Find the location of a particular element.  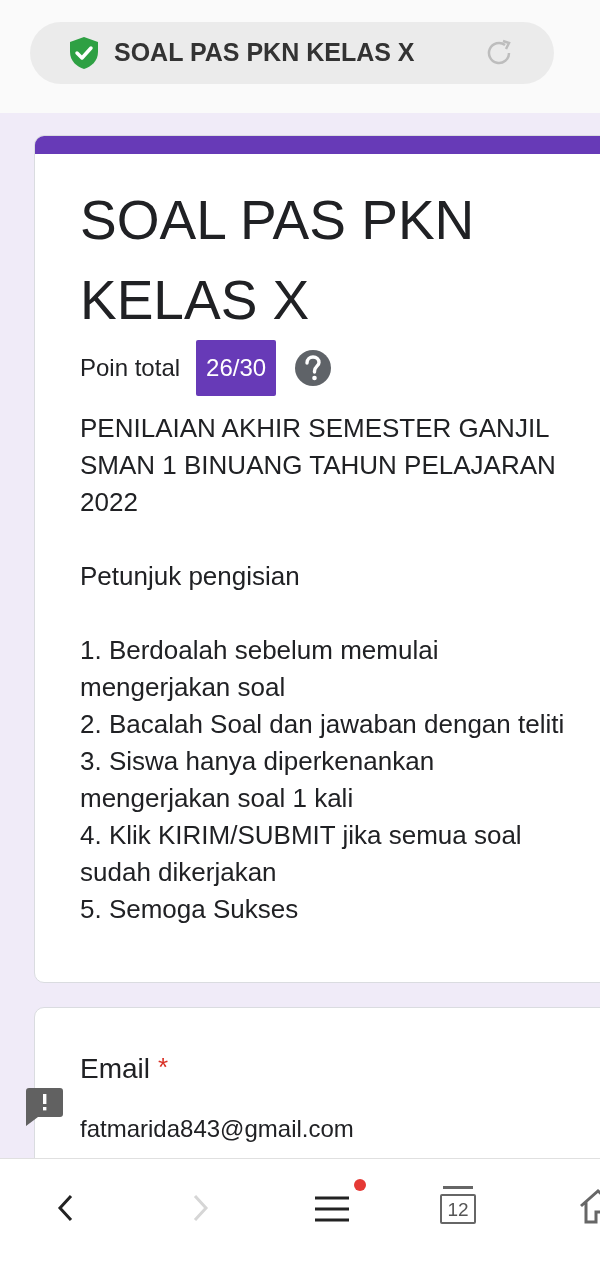

email-value: fatmarida843@gmail.com is located at coordinates (217, 1129).